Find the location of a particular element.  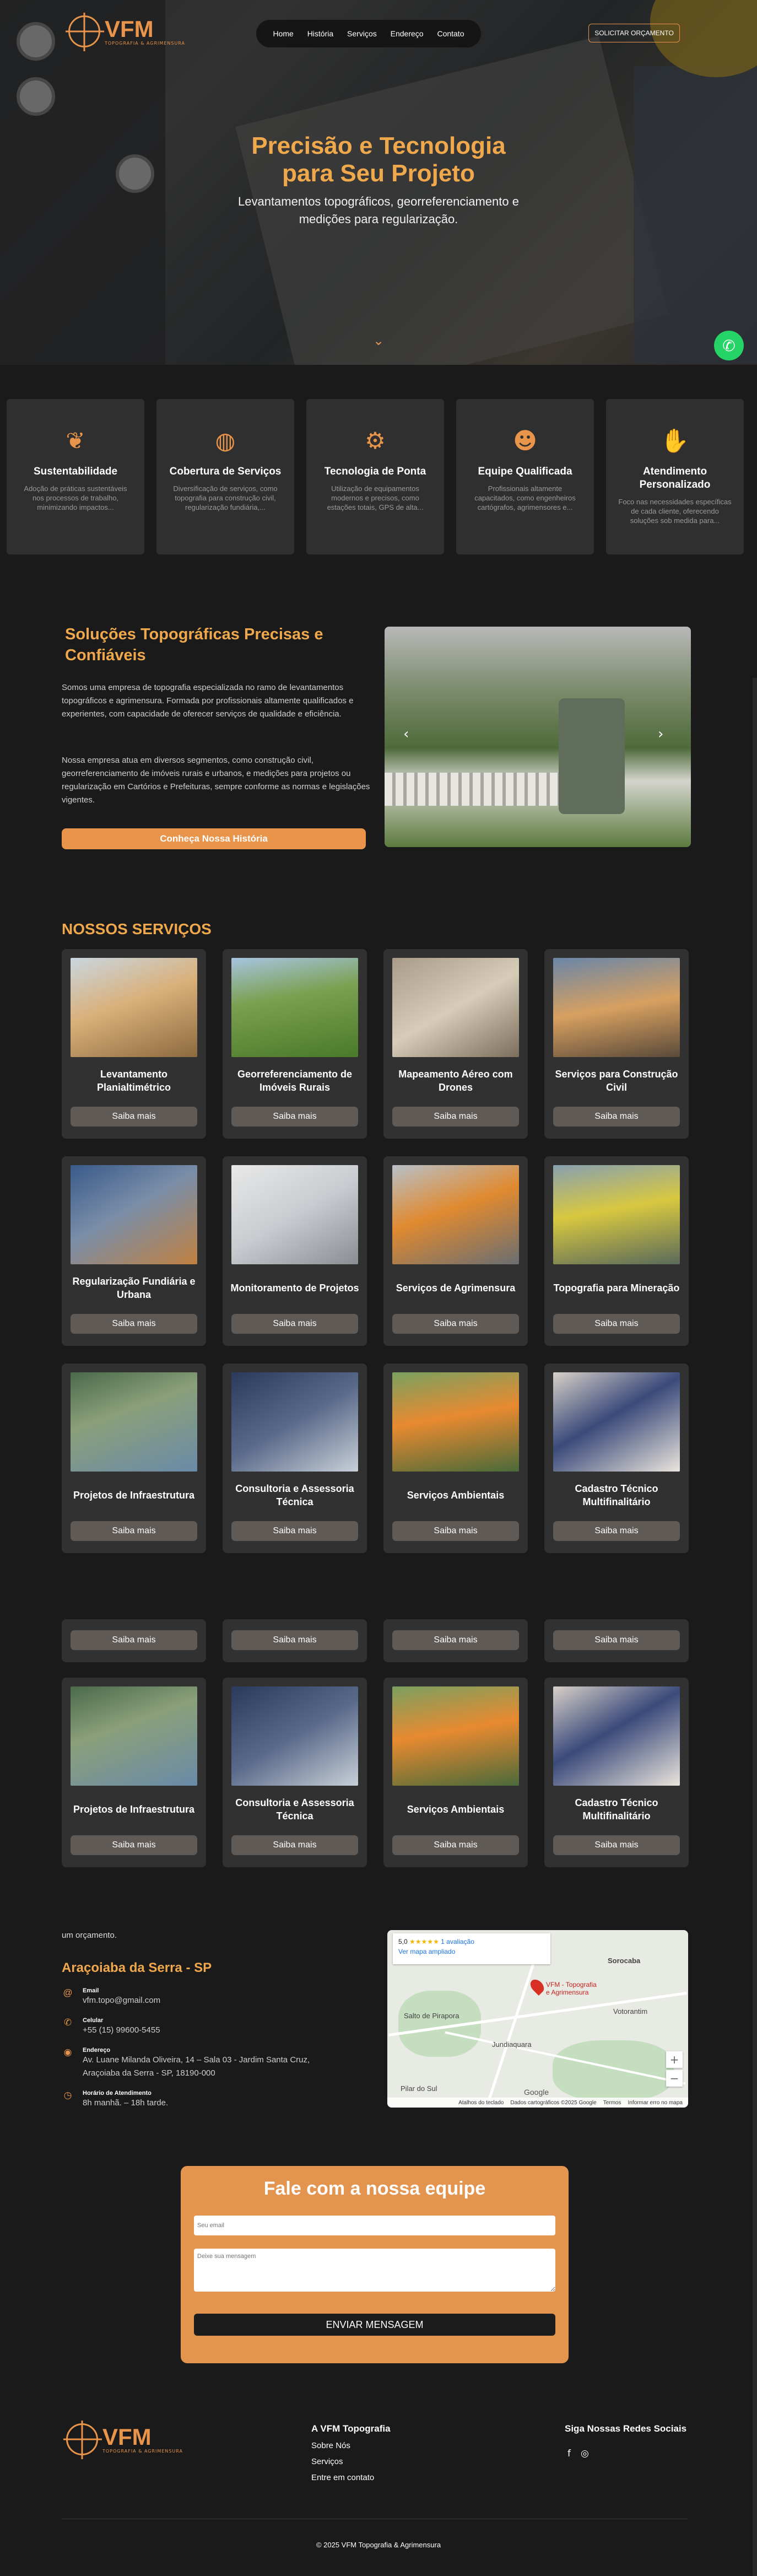

map-report: Informar erro no mapa is located at coordinates (655, 2103).